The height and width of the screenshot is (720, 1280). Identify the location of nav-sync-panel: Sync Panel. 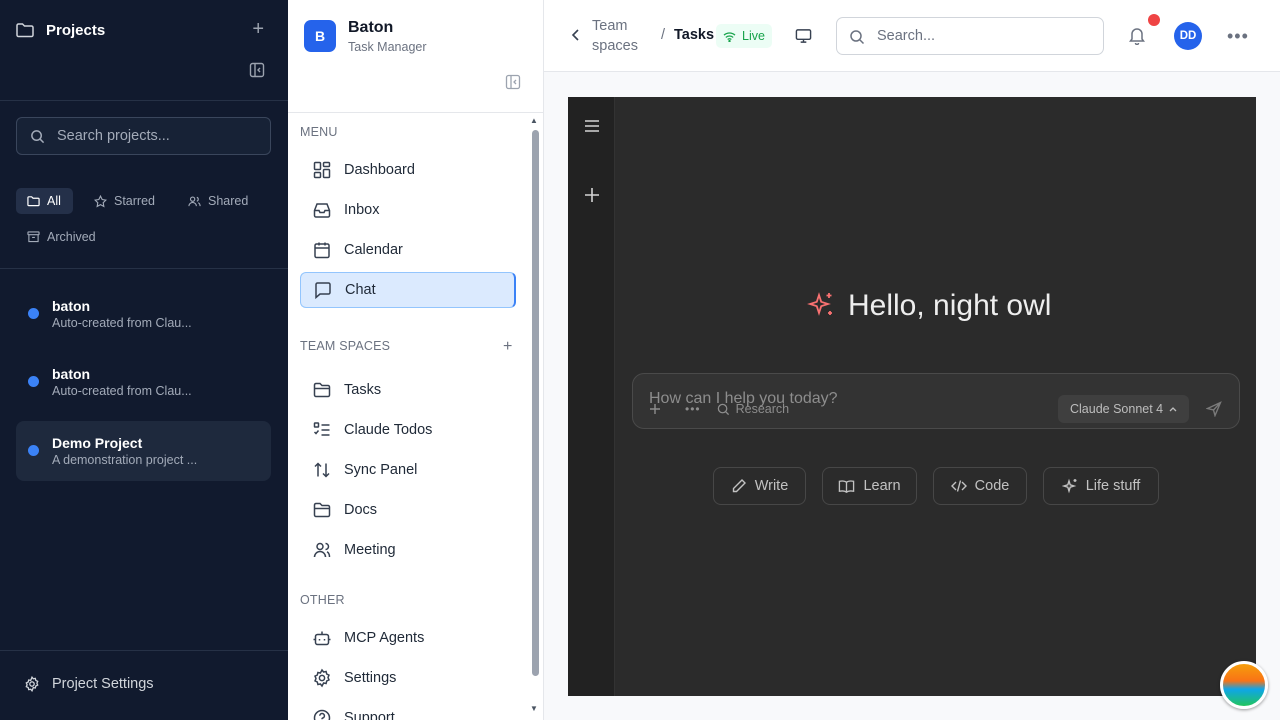
(407, 470).